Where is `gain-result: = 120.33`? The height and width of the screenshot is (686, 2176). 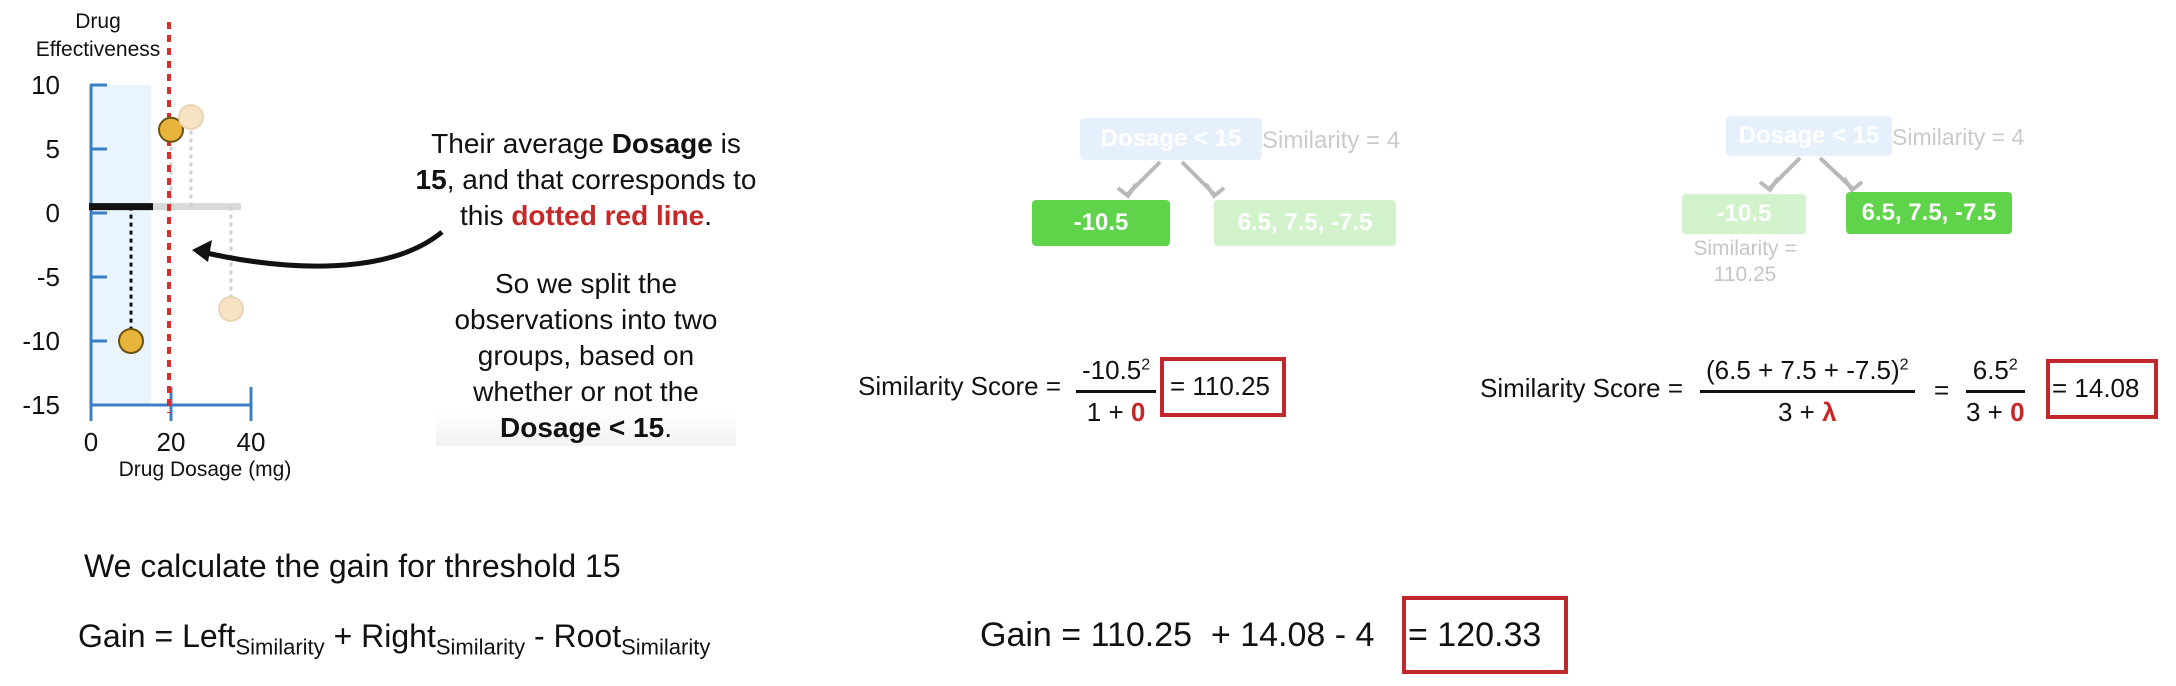 gain-result: = 120.33 is located at coordinates (1475, 635).